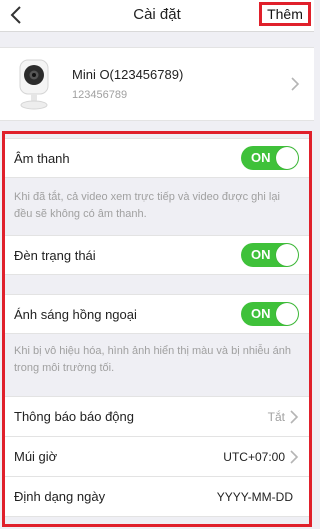 The image size is (320, 529). What do you see at coordinates (285, 14) in the screenshot?
I see `add-button: Thêm` at bounding box center [285, 14].